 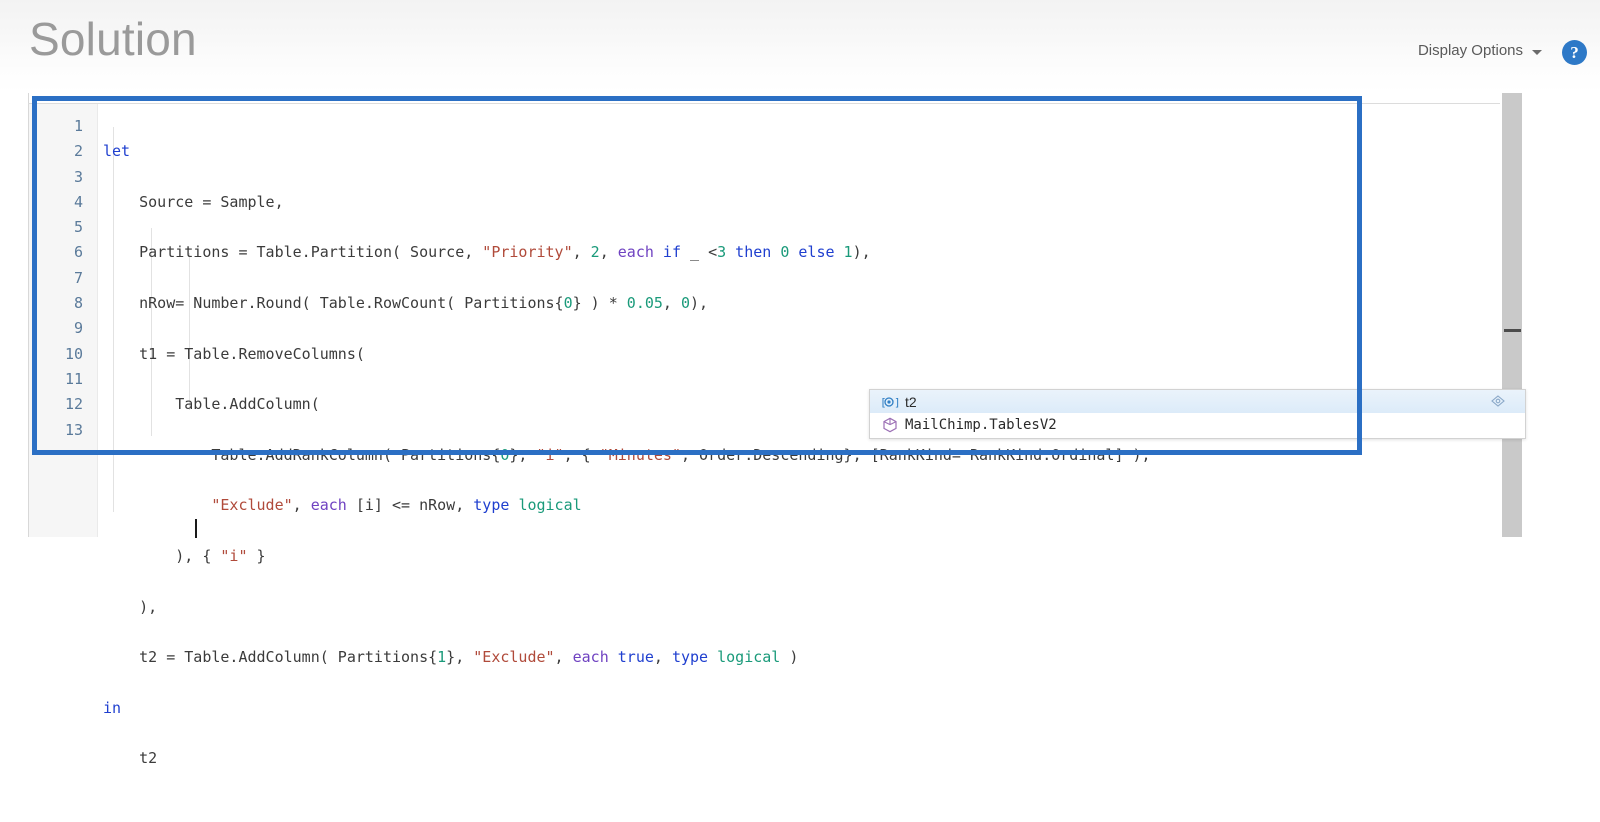 What do you see at coordinates (1512, 330) in the screenshot?
I see `vertical-scrollbar-thumb` at bounding box center [1512, 330].